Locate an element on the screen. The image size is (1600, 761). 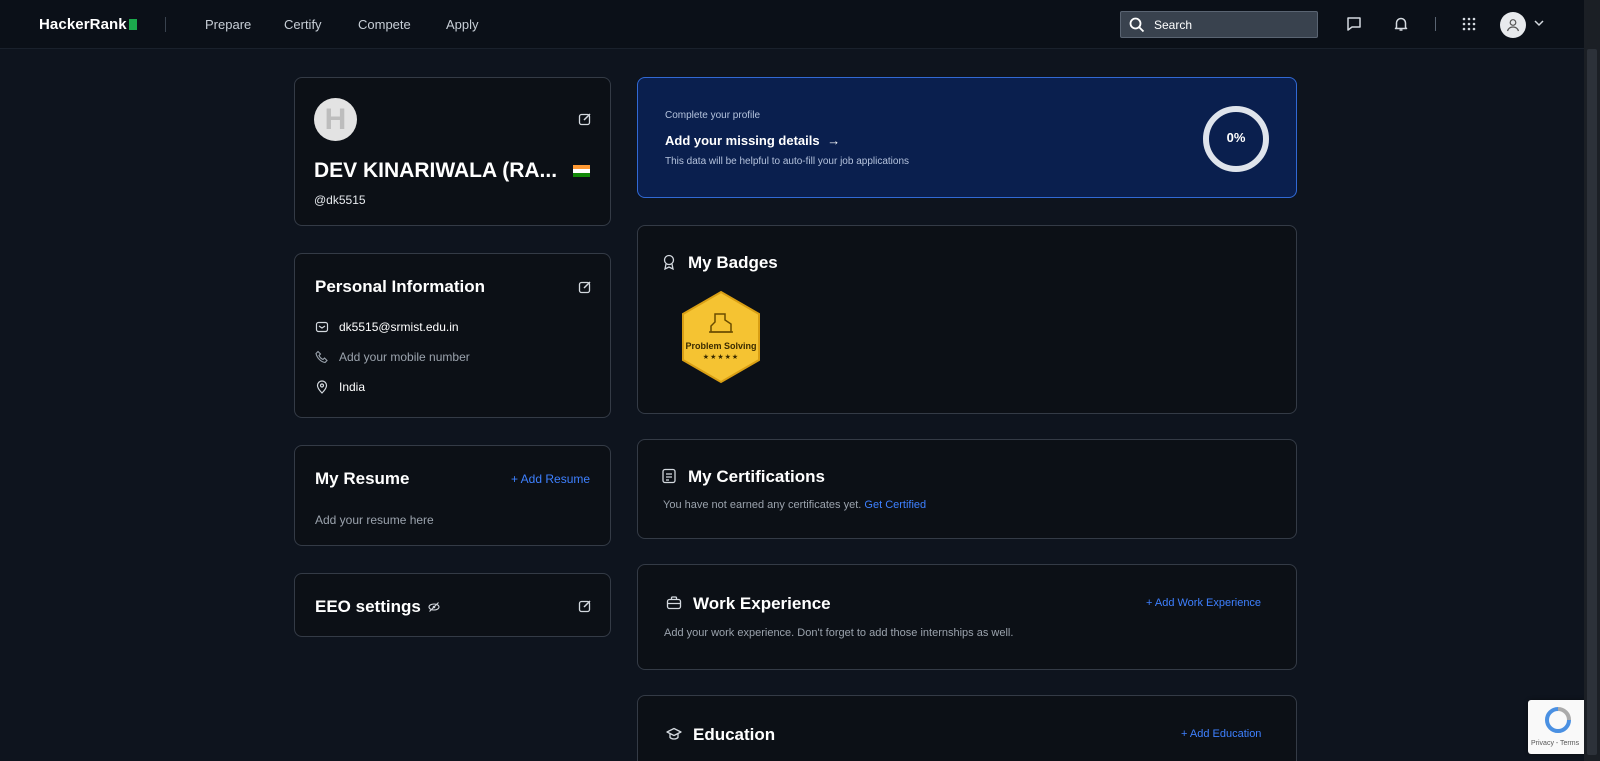
chevron-down-icon is located at coordinates (1539, 25).